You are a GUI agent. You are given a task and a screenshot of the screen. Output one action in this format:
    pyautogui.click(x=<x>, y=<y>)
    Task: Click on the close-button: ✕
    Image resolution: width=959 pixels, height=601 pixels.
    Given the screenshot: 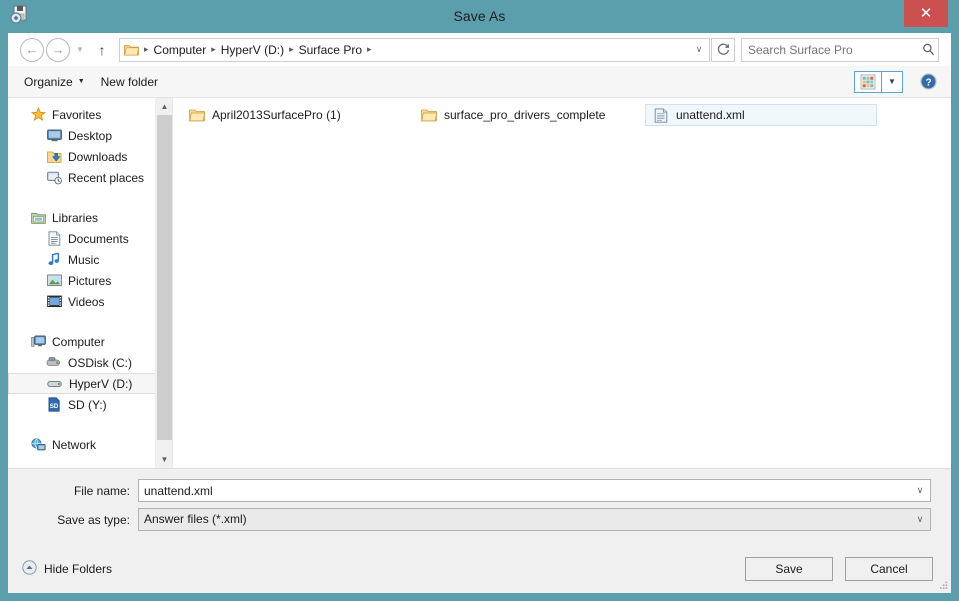 What is the action you would take?
    pyautogui.click(x=926, y=13)
    